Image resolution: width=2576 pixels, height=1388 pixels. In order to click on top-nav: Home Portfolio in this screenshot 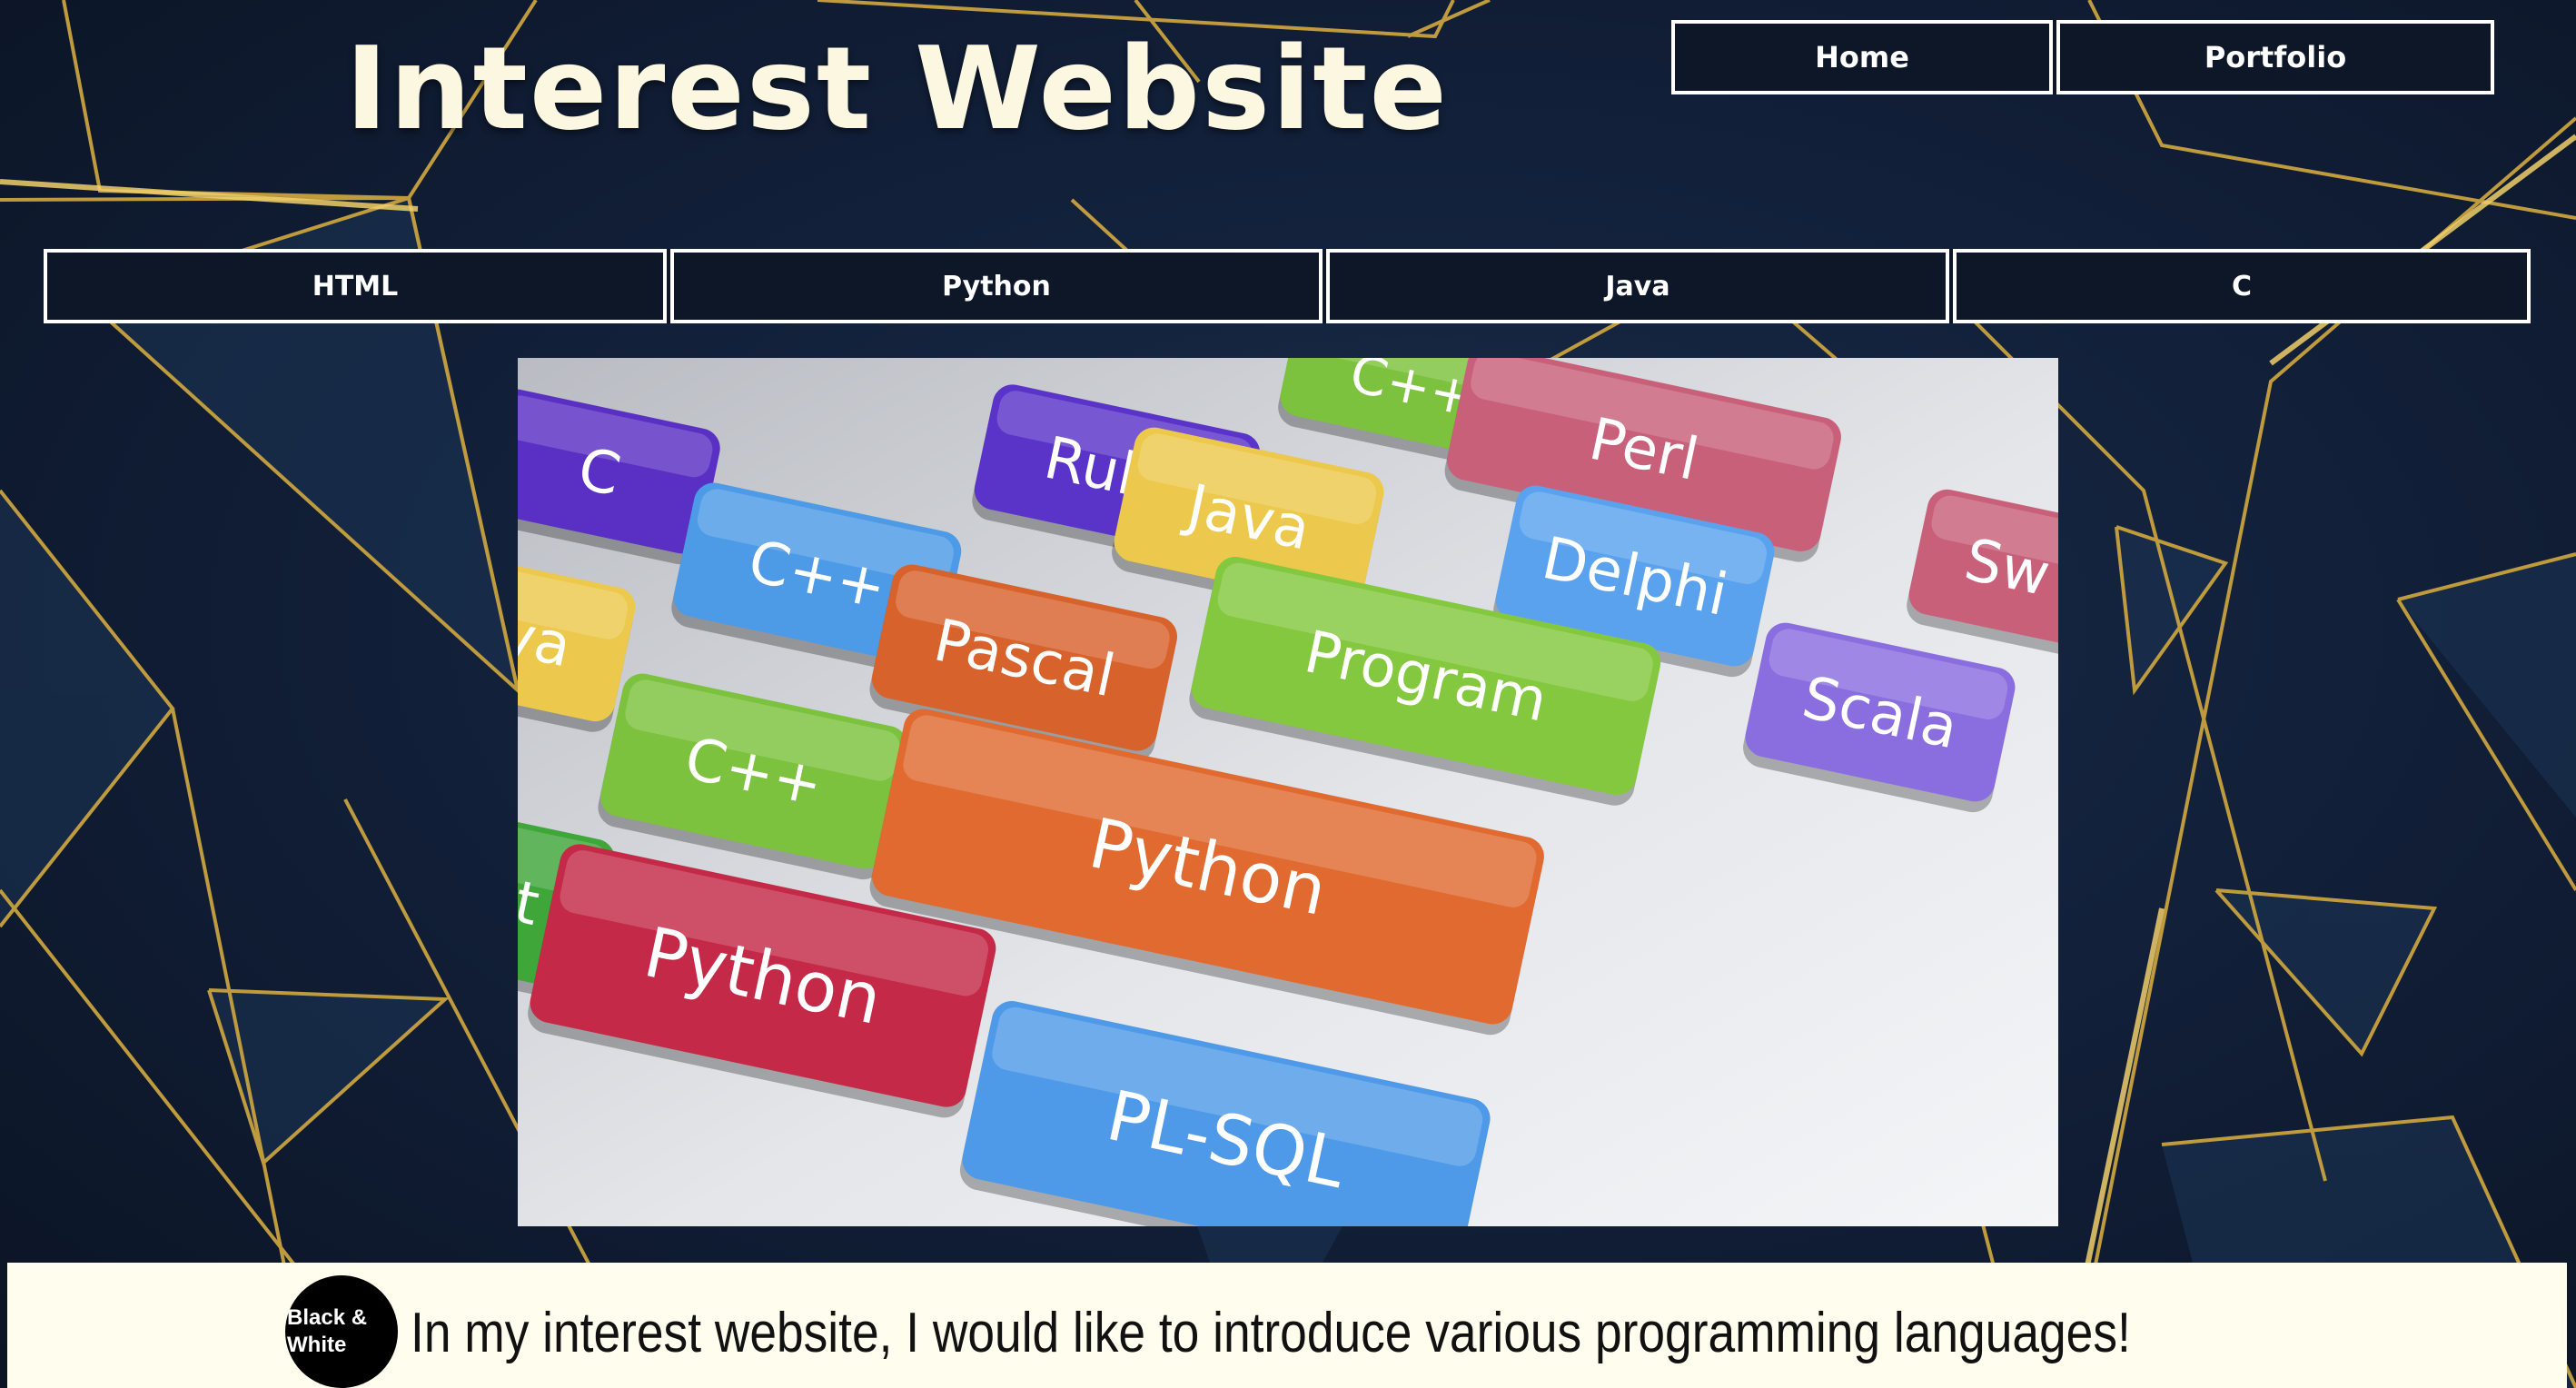, I will do `click(2082, 57)`.